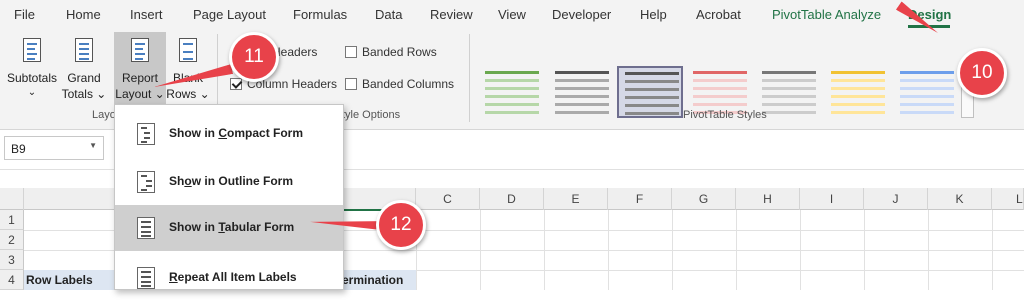  What do you see at coordinates (188, 70) in the screenshot?
I see `blank-rows-button: Blank Rows ⌄` at bounding box center [188, 70].